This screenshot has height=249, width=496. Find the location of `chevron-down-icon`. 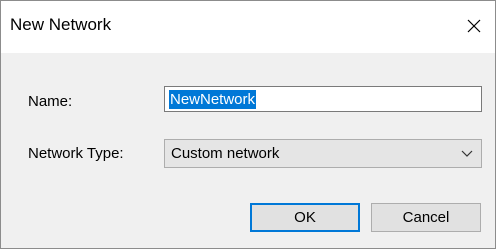

chevron-down-icon is located at coordinates (467, 153).